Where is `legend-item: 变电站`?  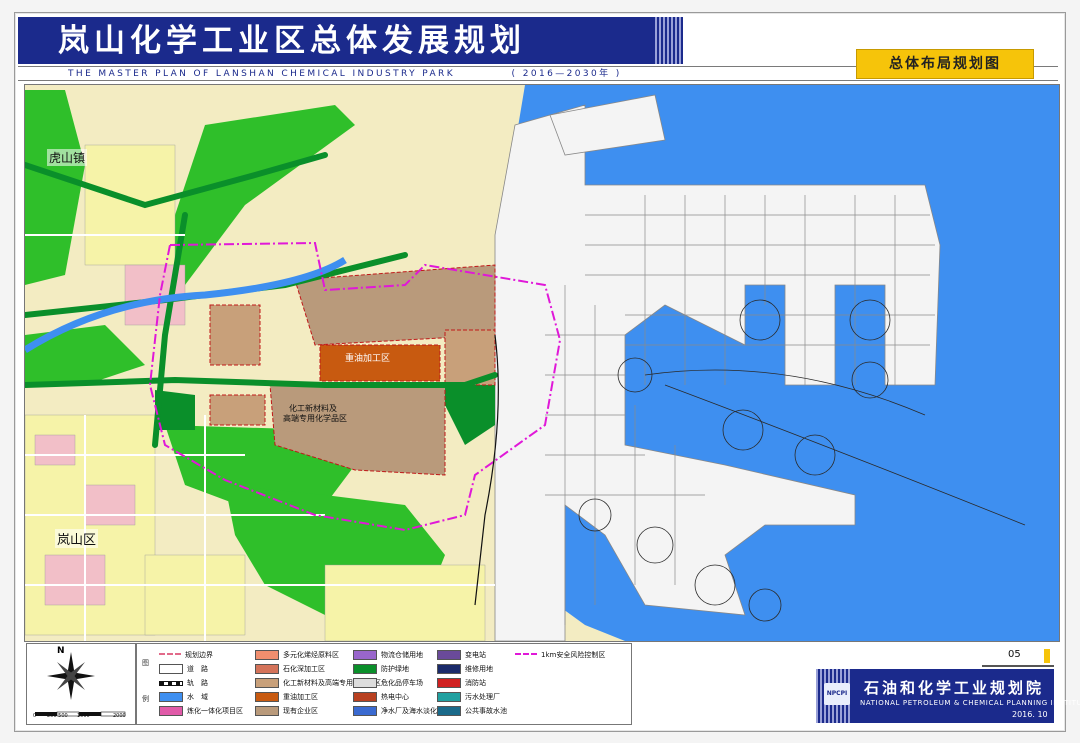
legend-item: 变电站 is located at coordinates (461, 655).